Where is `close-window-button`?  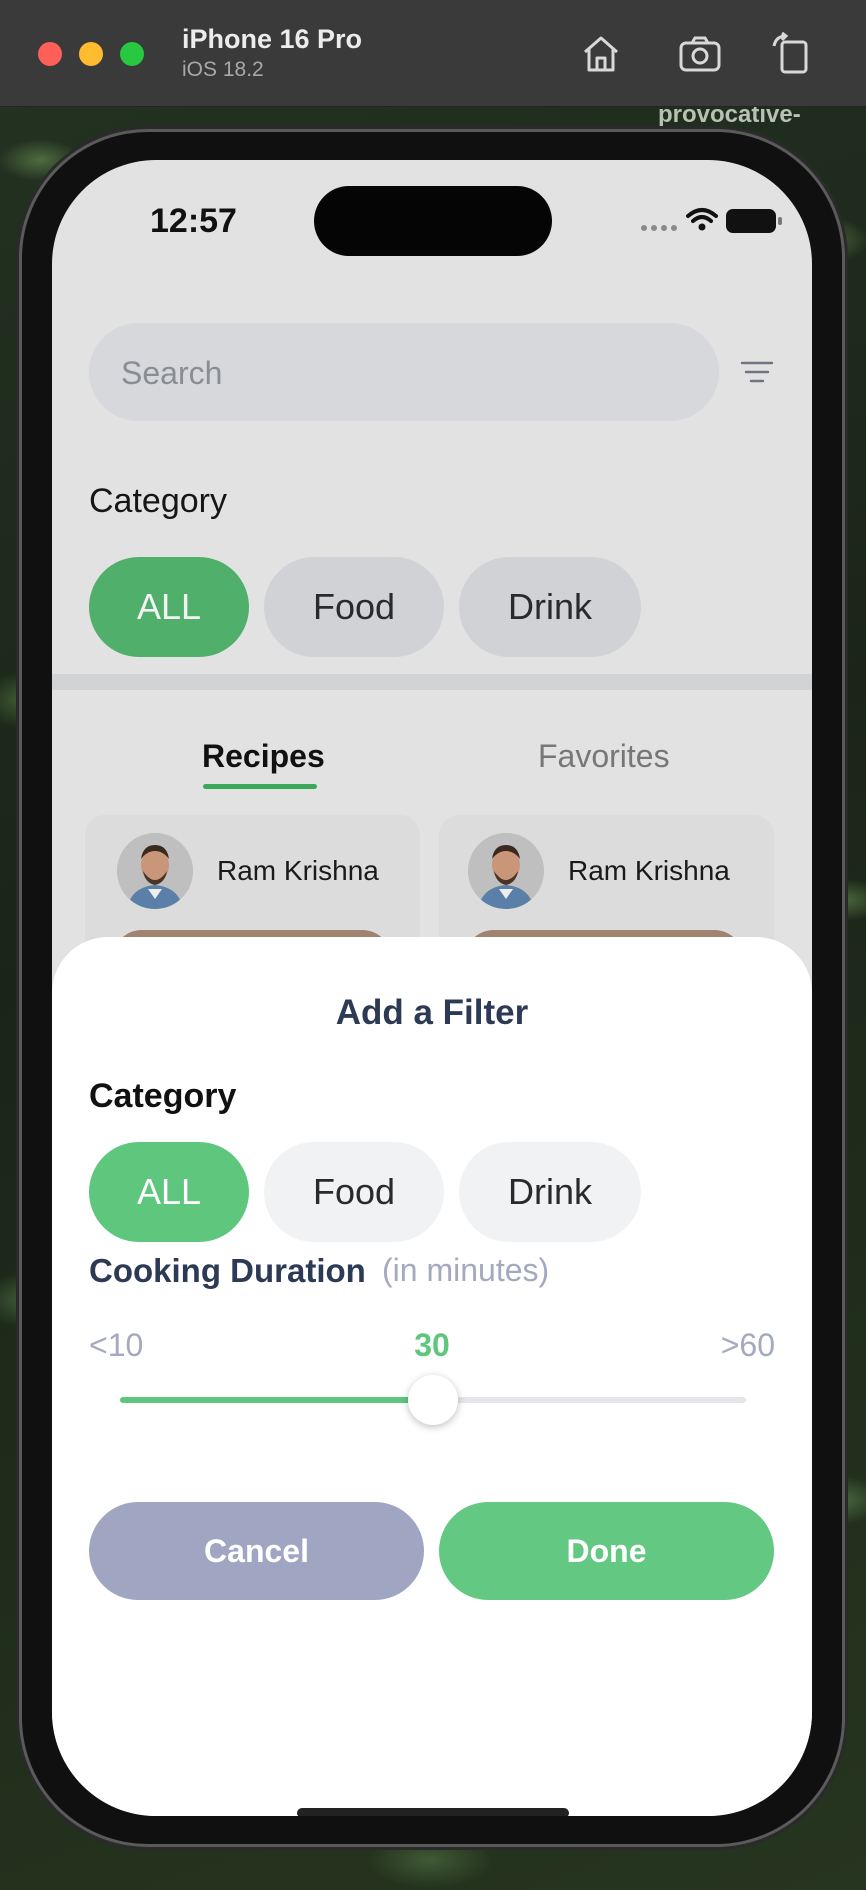
close-window-button is located at coordinates (50, 54).